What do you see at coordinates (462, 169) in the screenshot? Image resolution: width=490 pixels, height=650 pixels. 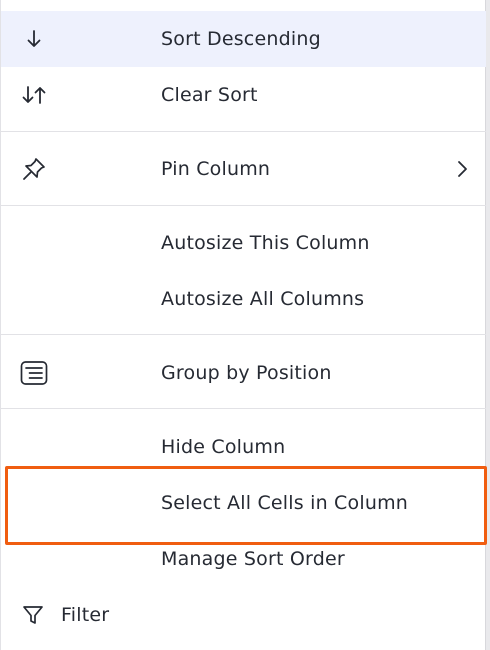 I see `chevron-right-icon` at bounding box center [462, 169].